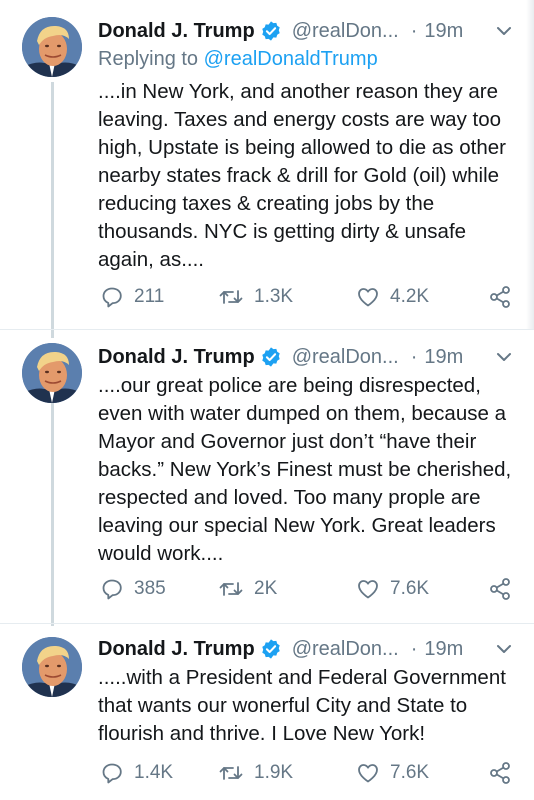  I want to click on like-button: 4.2K, so click(392, 297).